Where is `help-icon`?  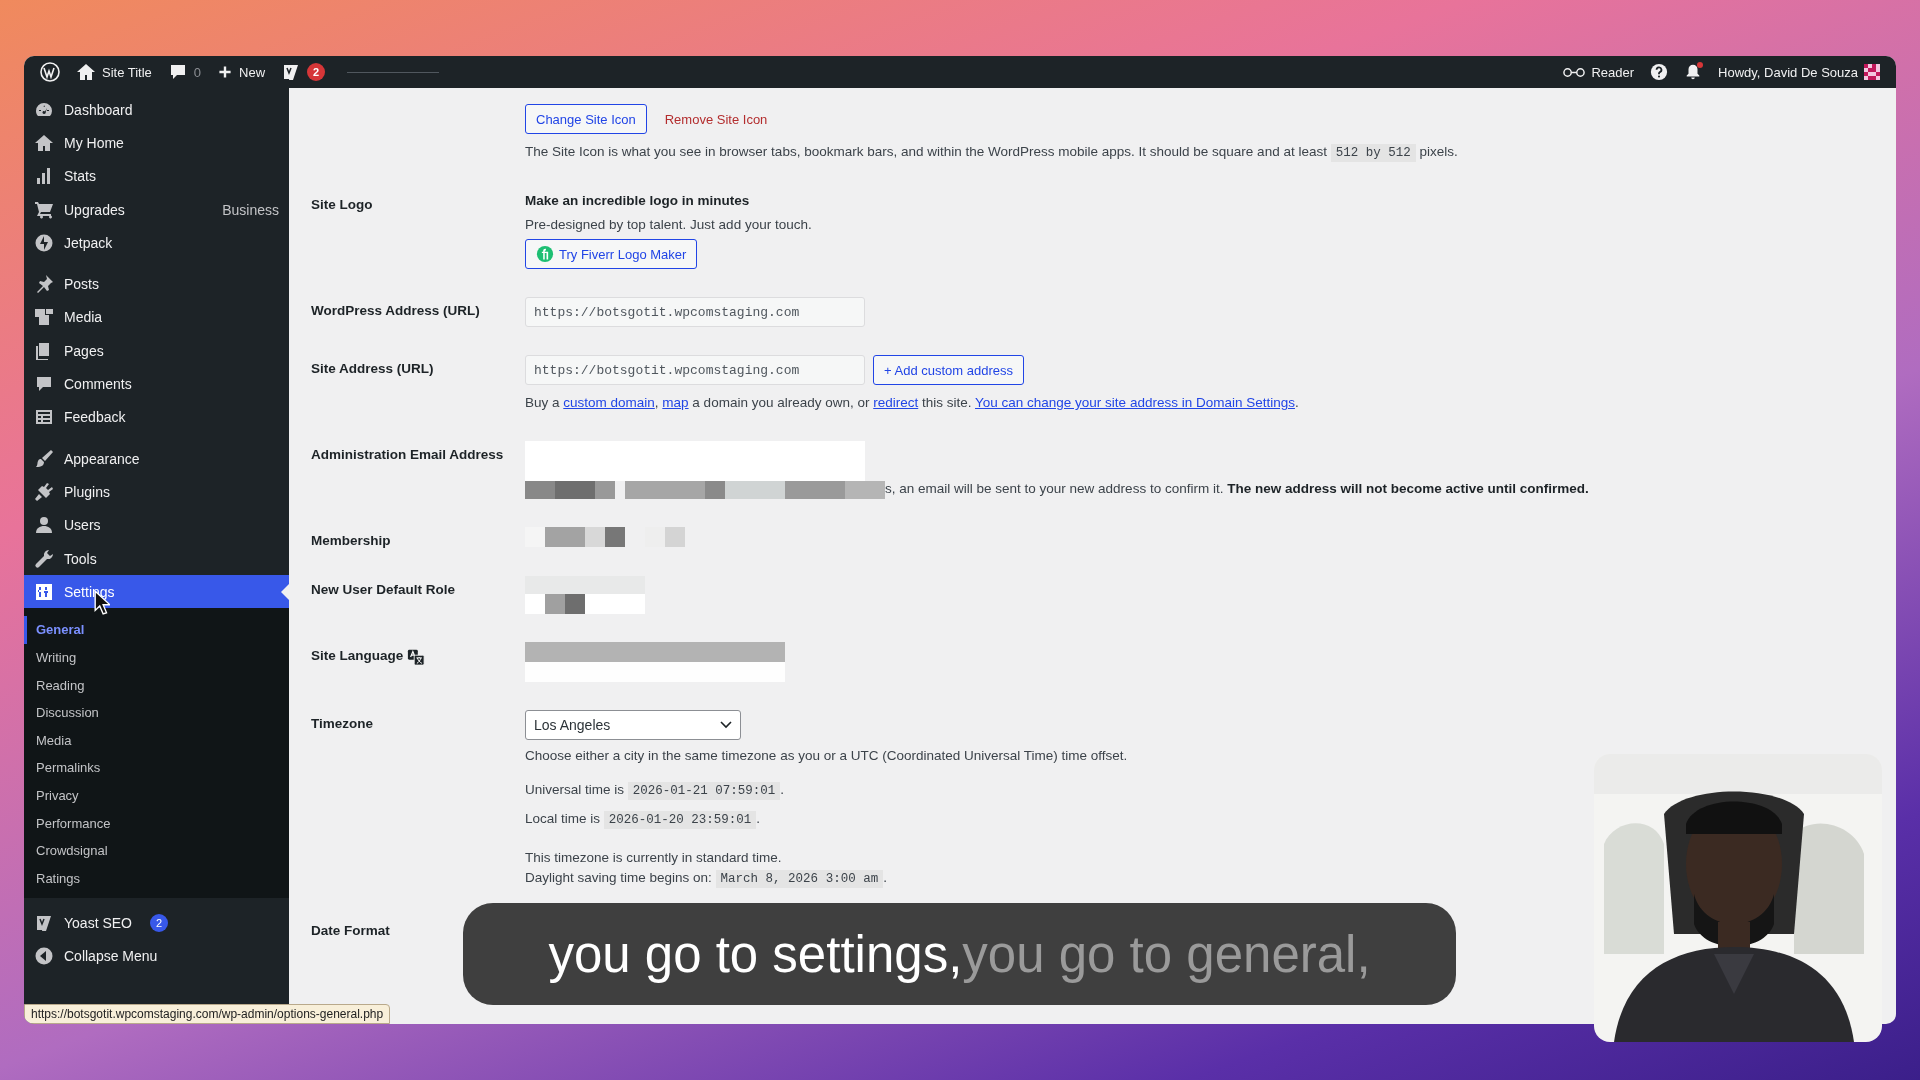
help-icon is located at coordinates (1659, 72).